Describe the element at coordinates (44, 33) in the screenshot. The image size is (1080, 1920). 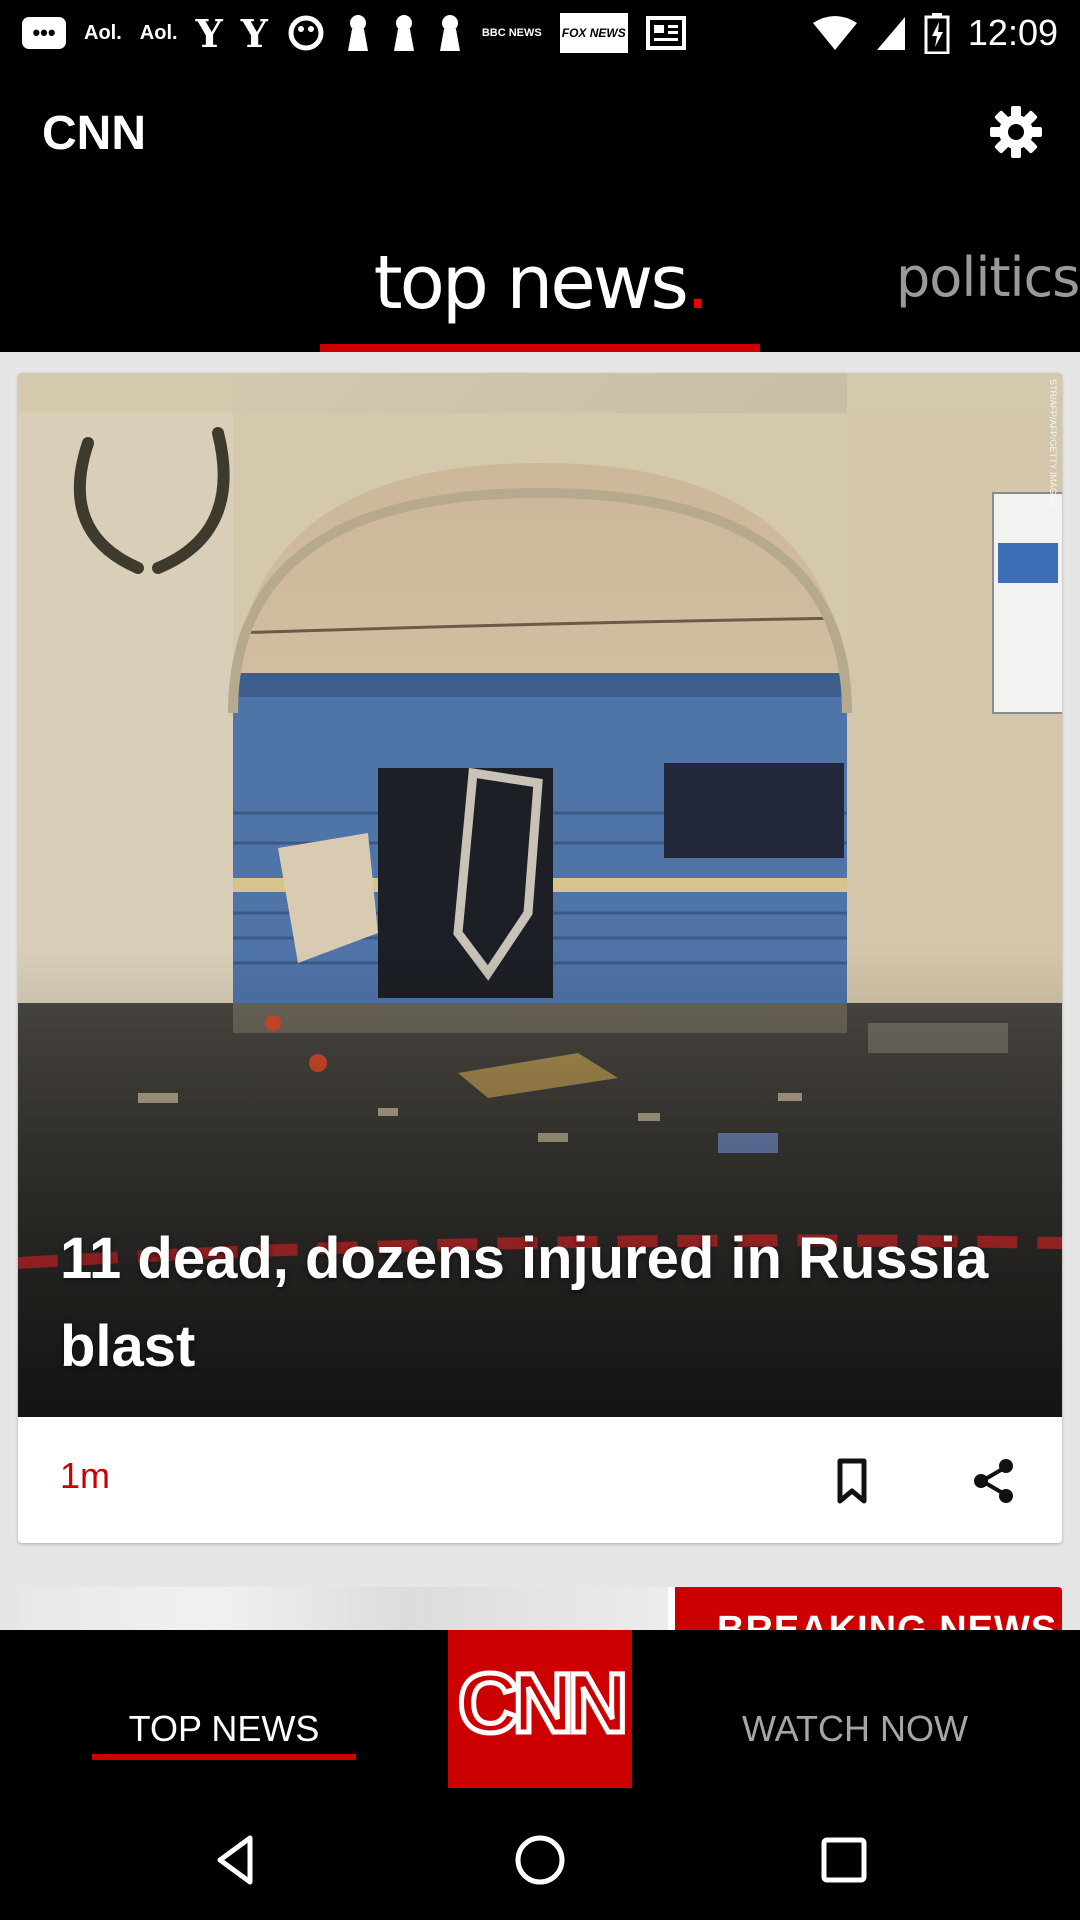
I see `more-icon: •••` at that location.